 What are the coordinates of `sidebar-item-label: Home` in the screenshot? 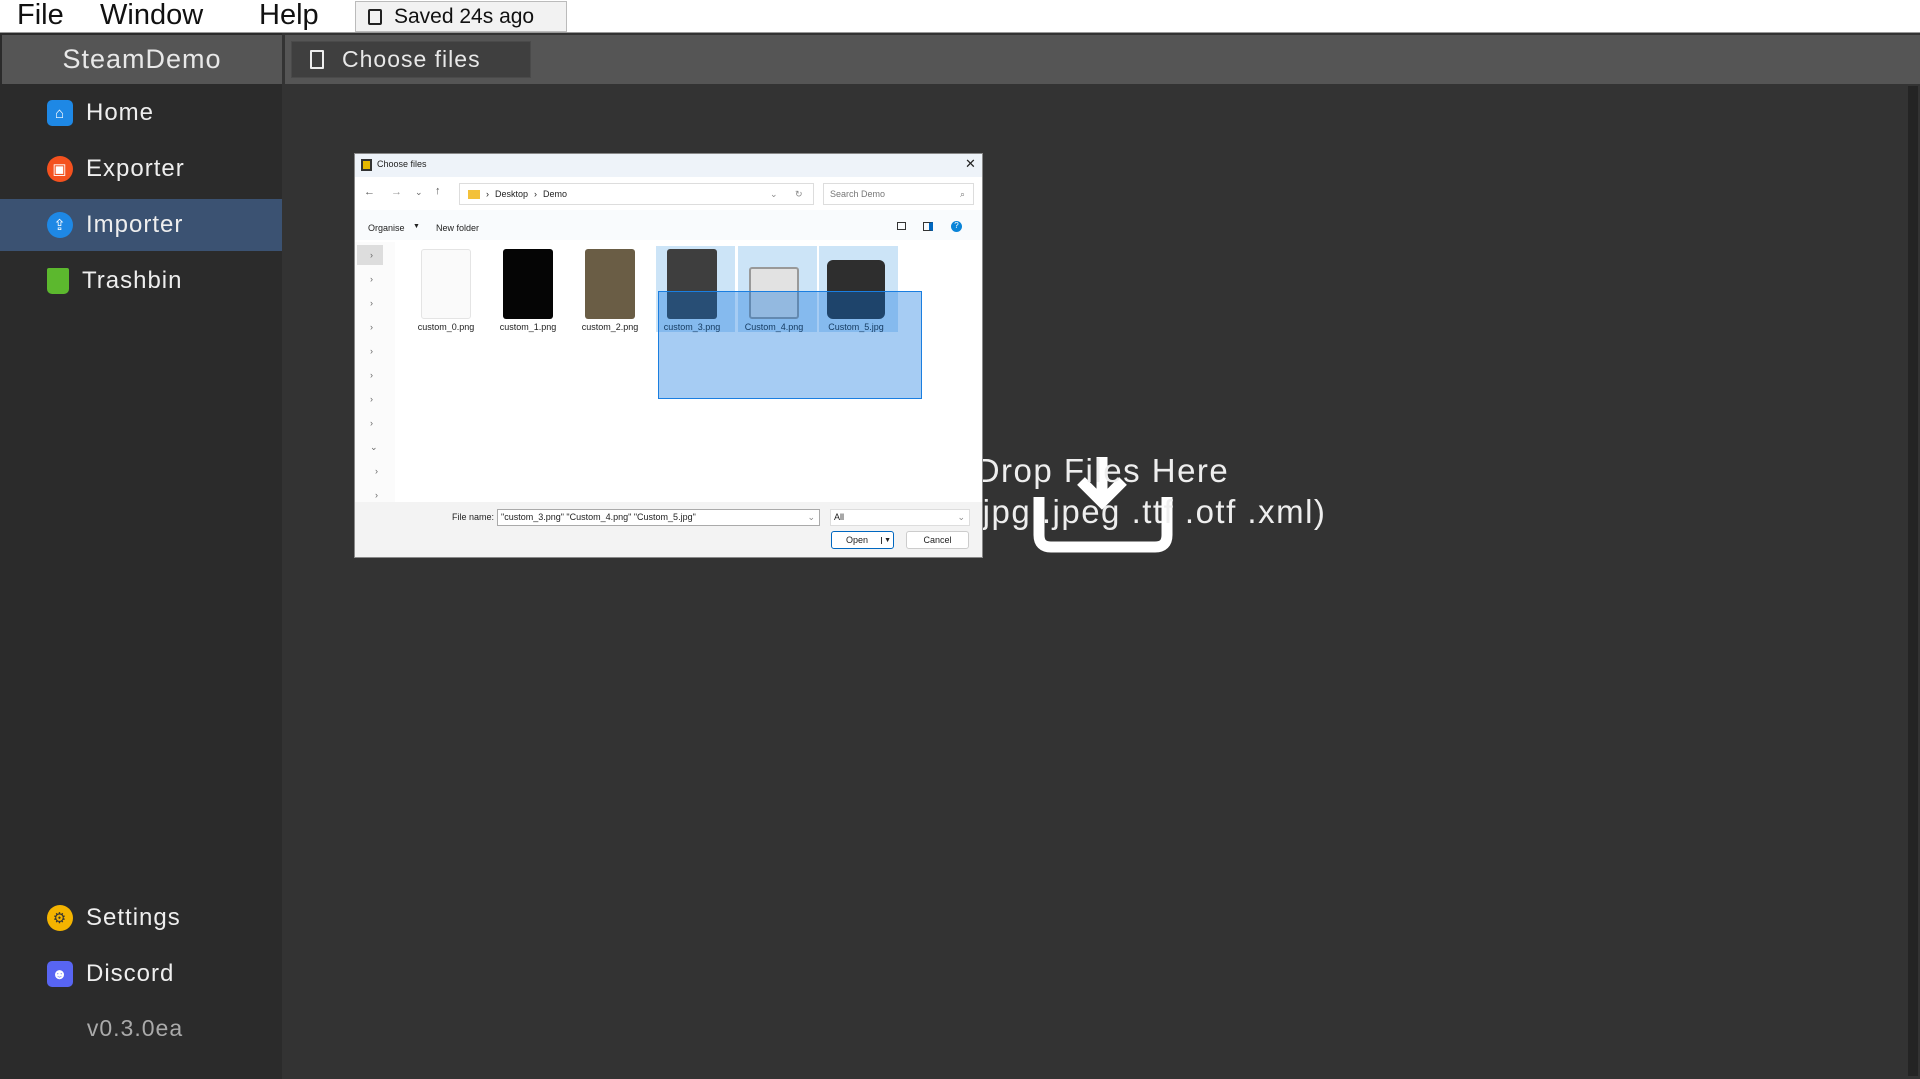 It's located at (120, 112).